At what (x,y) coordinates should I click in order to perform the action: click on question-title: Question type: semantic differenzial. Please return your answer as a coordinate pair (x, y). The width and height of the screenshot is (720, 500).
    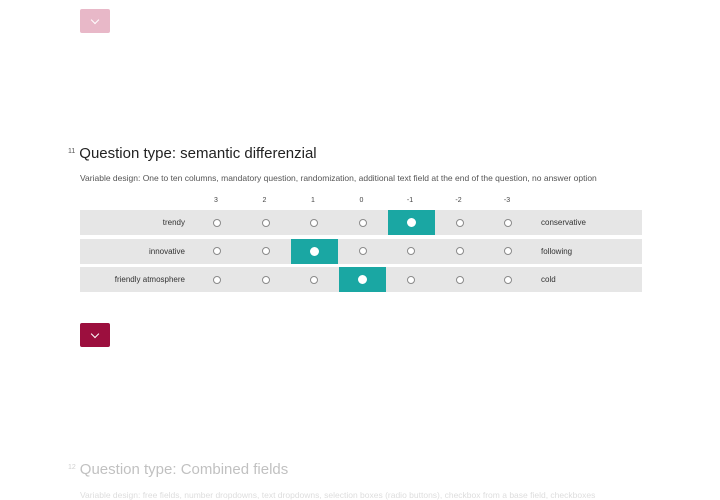
    Looking at the image, I should click on (198, 153).